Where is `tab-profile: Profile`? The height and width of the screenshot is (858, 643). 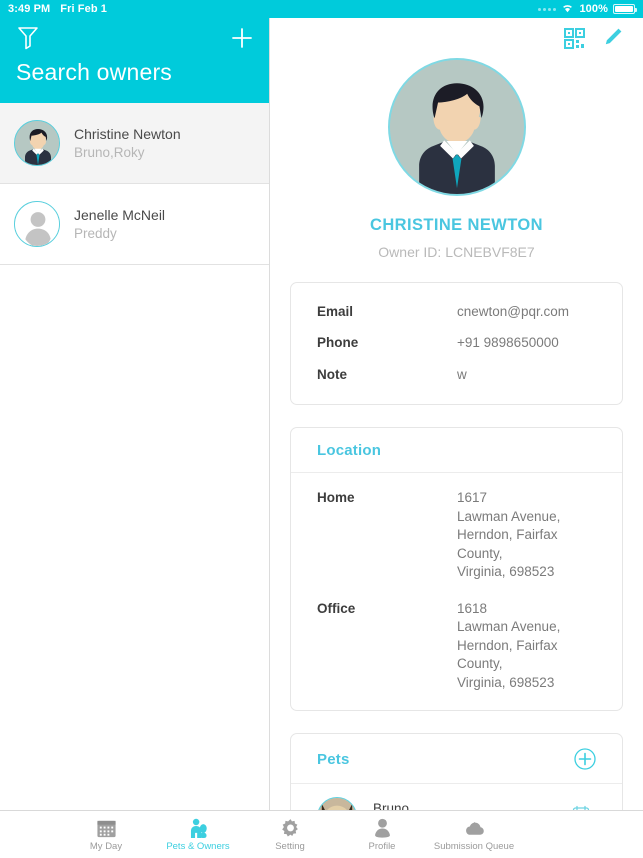 tab-profile: Profile is located at coordinates (382, 834).